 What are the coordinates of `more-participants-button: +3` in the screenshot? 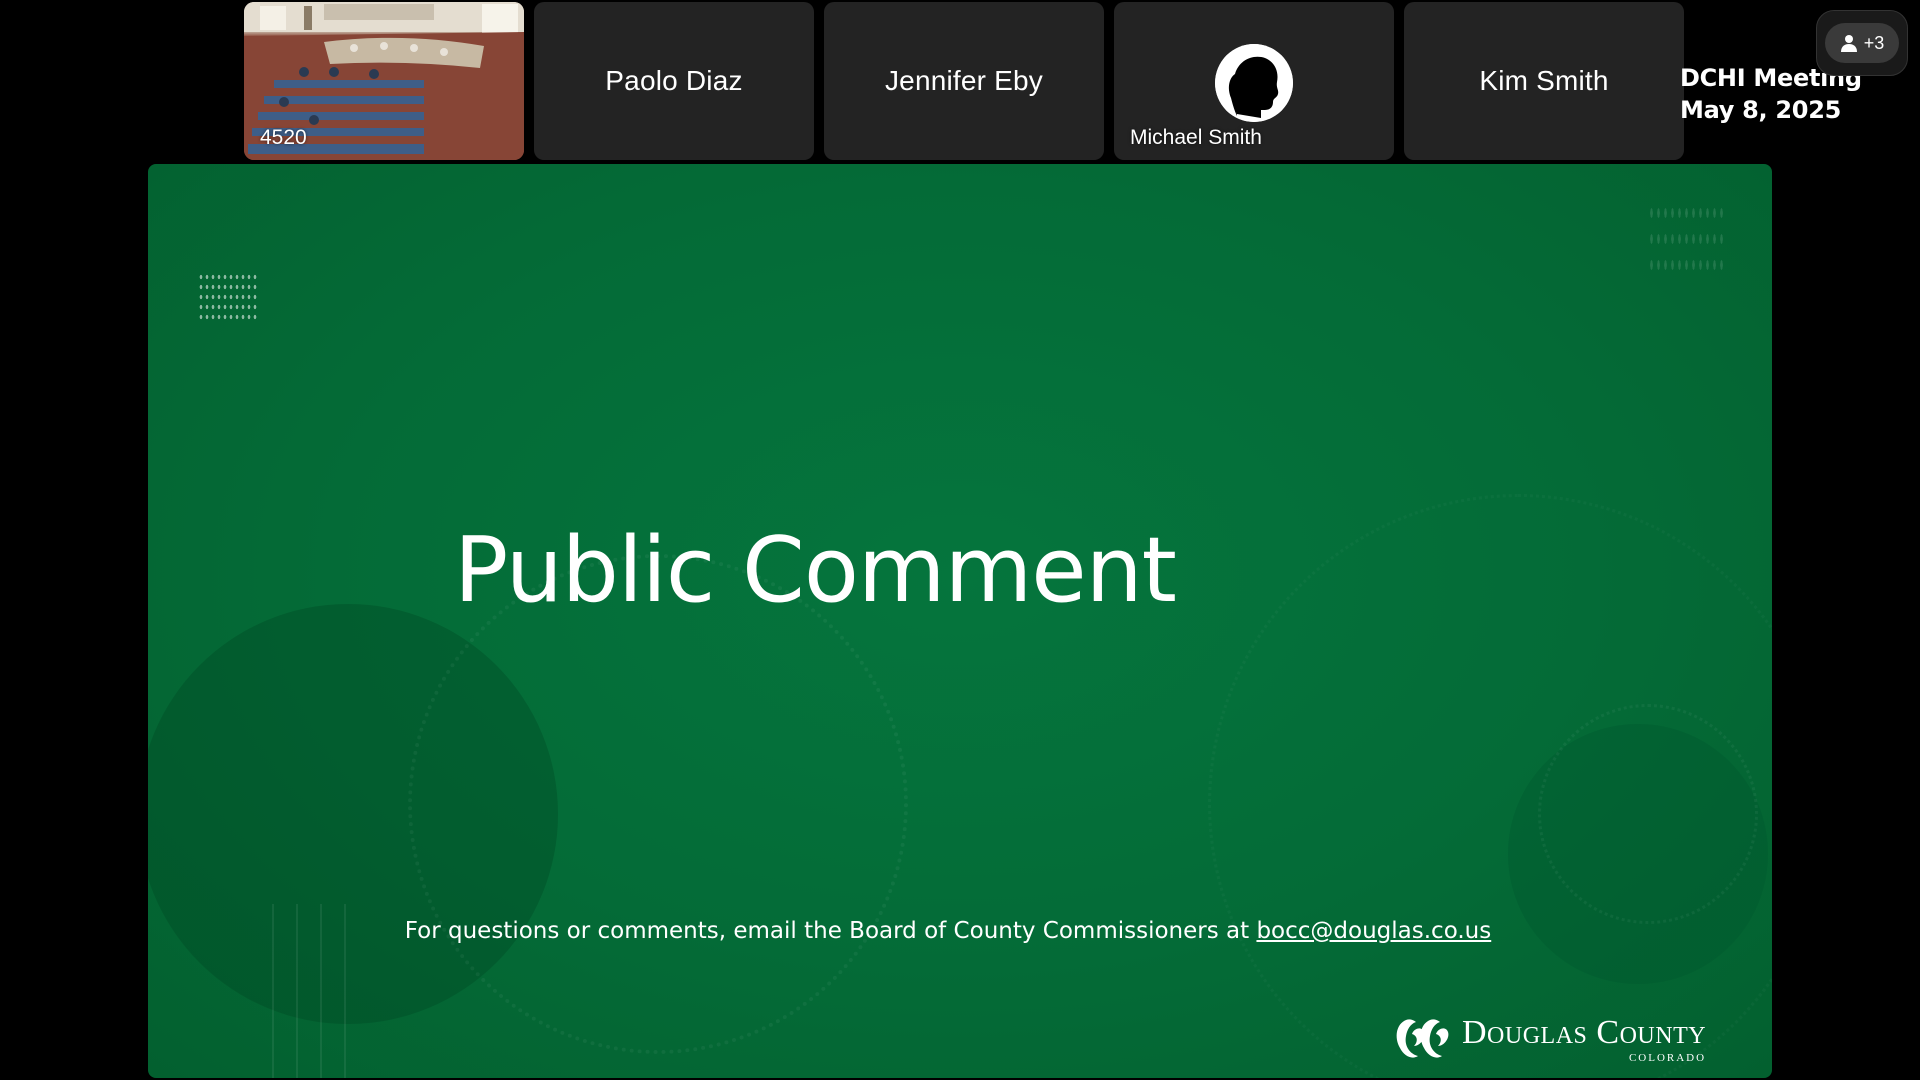 It's located at (1862, 43).